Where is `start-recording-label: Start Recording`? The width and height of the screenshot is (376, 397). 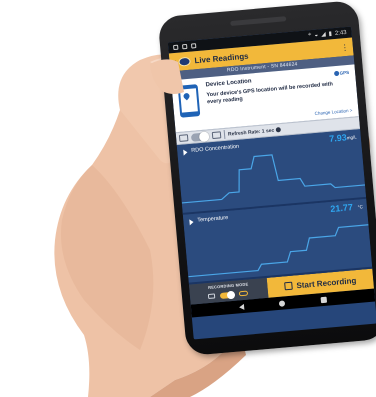 start-recording-label: Start Recording is located at coordinates (326, 282).